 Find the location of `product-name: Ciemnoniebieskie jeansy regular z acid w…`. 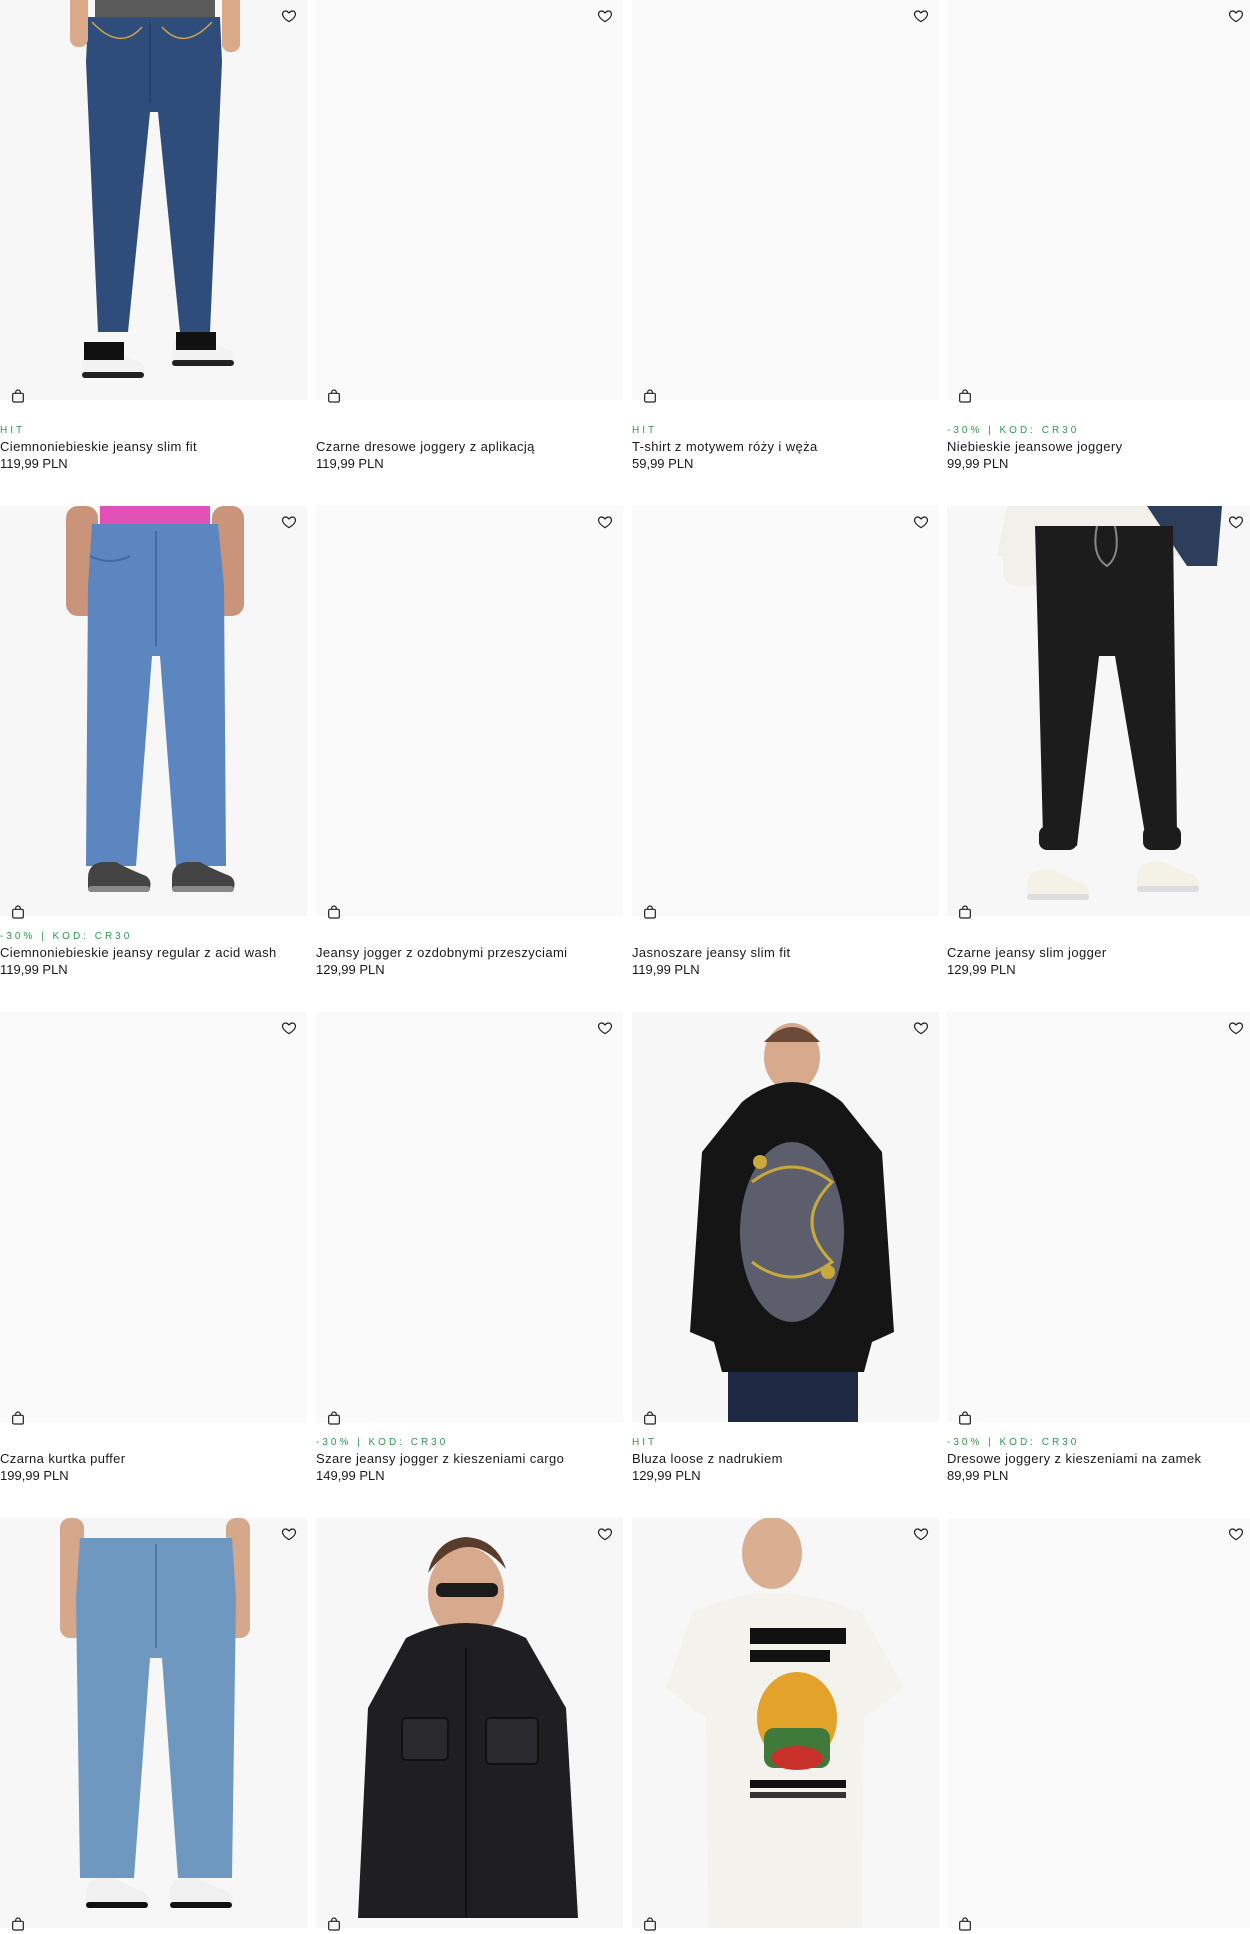

product-name: Ciemnoniebieskie jeansy regular z acid w… is located at coordinates (153, 952).